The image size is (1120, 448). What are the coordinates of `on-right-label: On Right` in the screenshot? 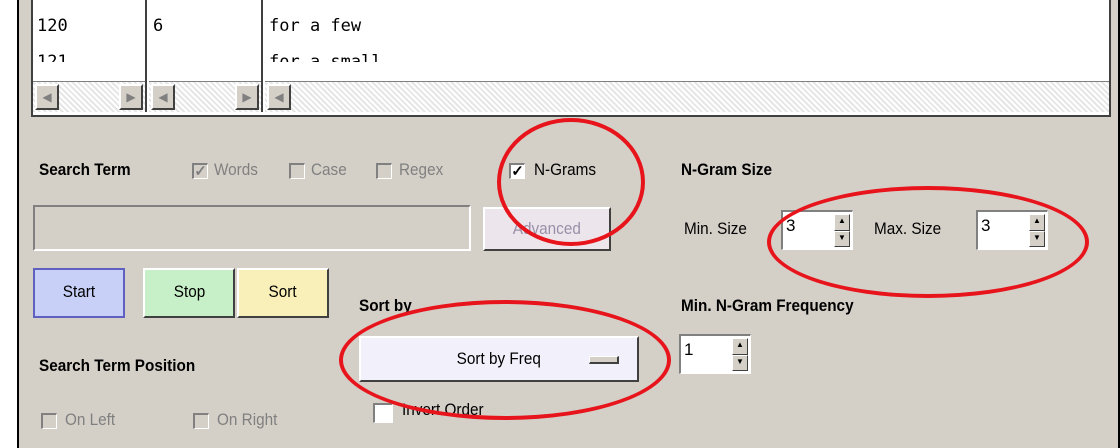 It's located at (247, 419).